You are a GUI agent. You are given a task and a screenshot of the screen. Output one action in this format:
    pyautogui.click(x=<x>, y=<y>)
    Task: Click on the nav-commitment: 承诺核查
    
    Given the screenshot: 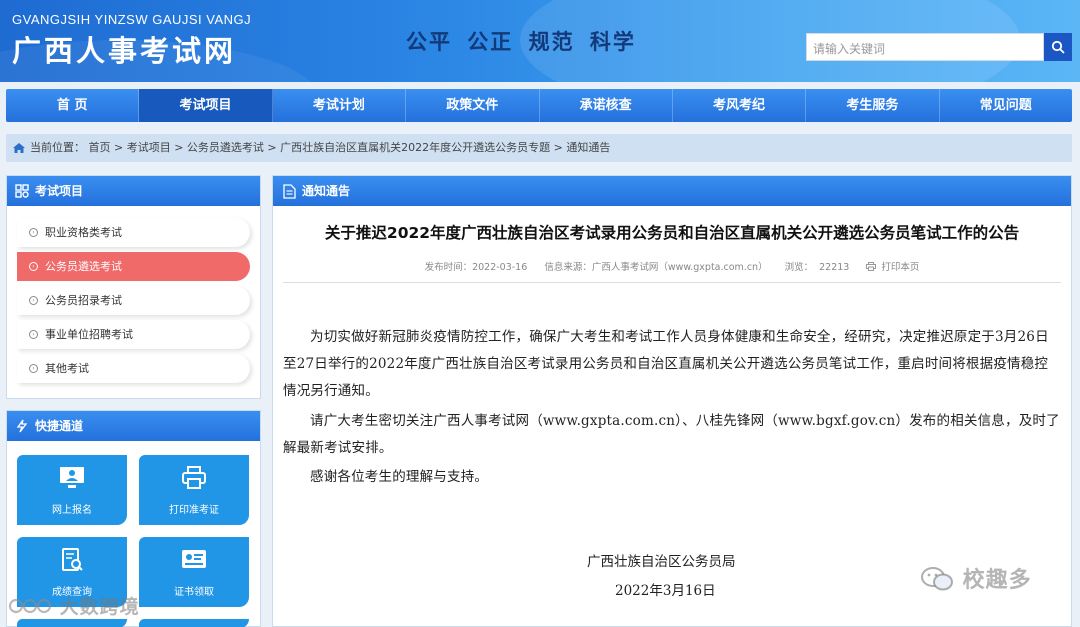 What is the action you would take?
    pyautogui.click(x=606, y=105)
    